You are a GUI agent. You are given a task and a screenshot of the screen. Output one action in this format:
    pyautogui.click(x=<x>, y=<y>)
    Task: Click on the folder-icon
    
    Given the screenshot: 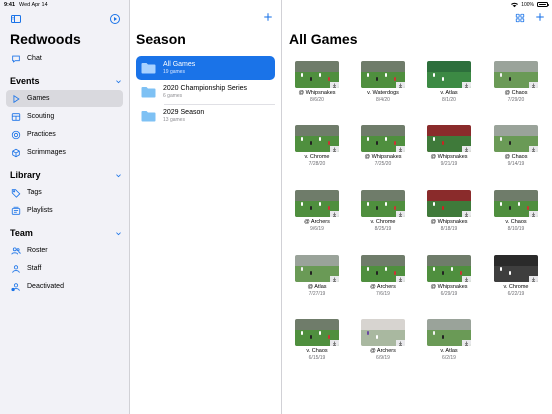 What is the action you would take?
    pyautogui.click(x=148, y=92)
    